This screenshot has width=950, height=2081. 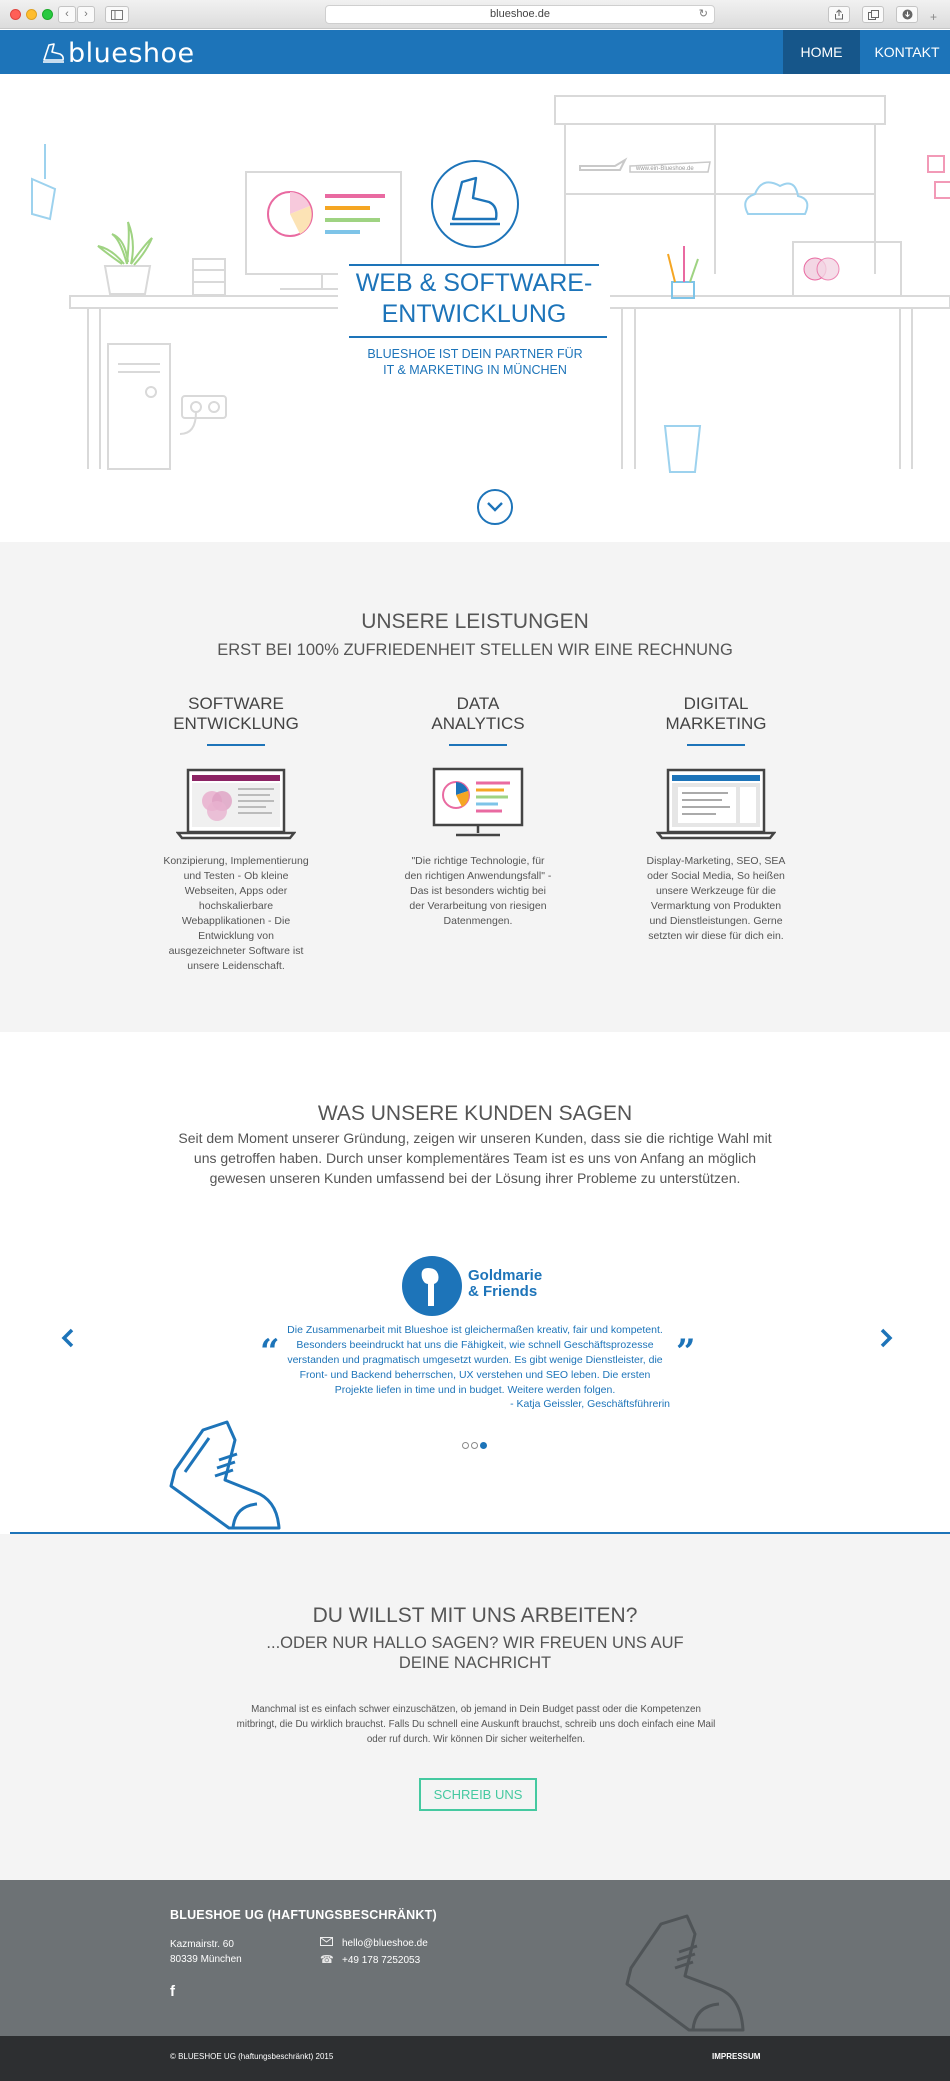 What do you see at coordinates (225, 1475) in the screenshot?
I see `shoe-illustration-icon` at bounding box center [225, 1475].